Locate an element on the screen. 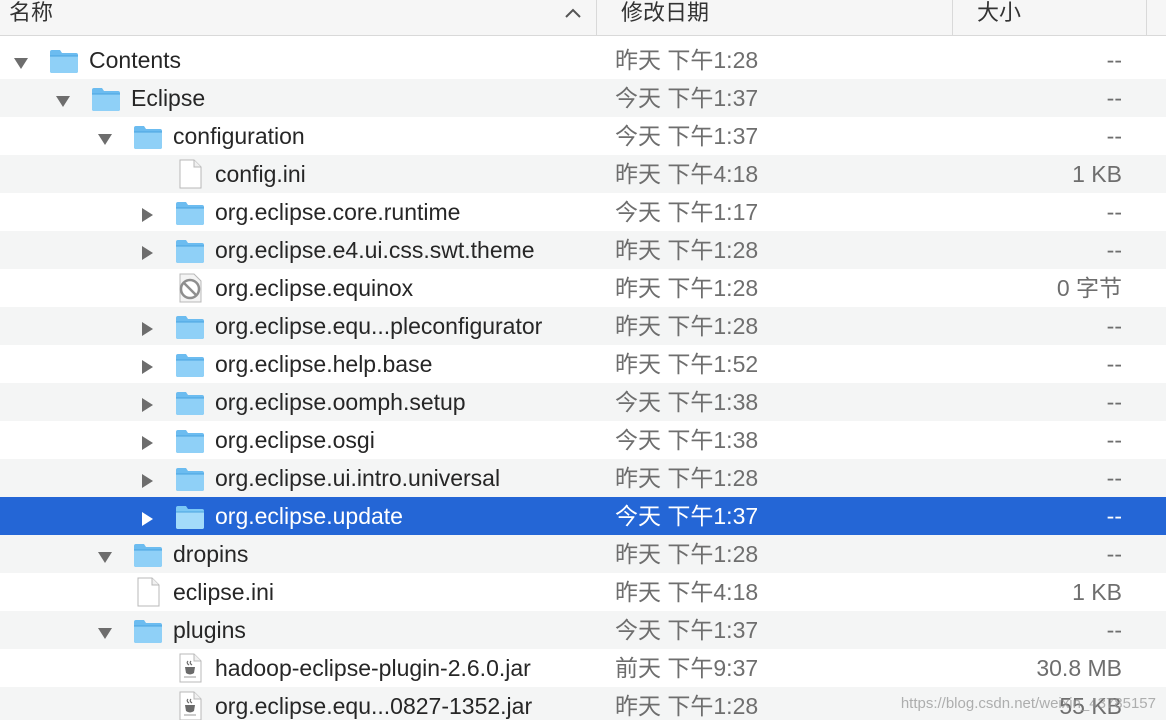  modified-date: 前天 下午9:37 is located at coordinates (687, 668).